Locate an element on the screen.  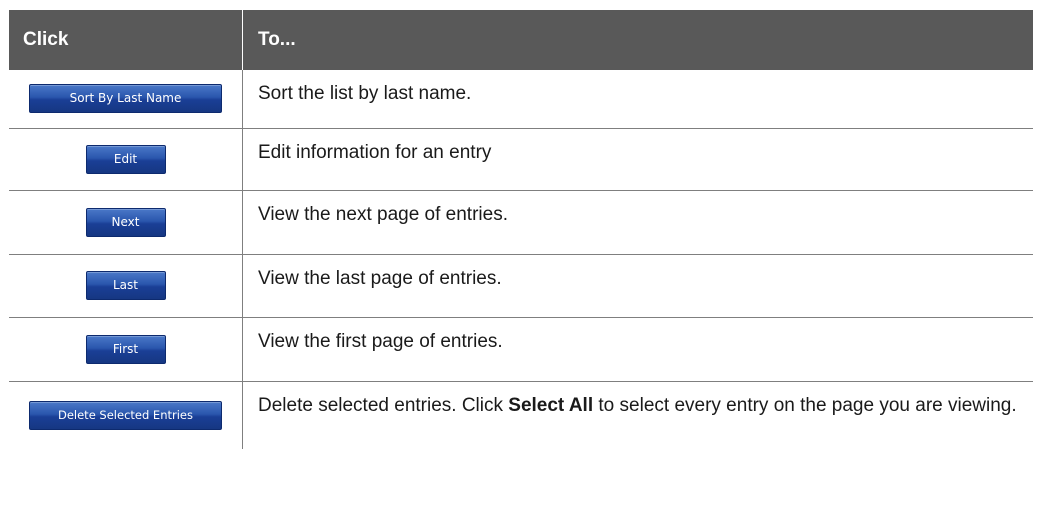
sort-by-last-name-button: Sort By Last Name is located at coordinates (125, 99).